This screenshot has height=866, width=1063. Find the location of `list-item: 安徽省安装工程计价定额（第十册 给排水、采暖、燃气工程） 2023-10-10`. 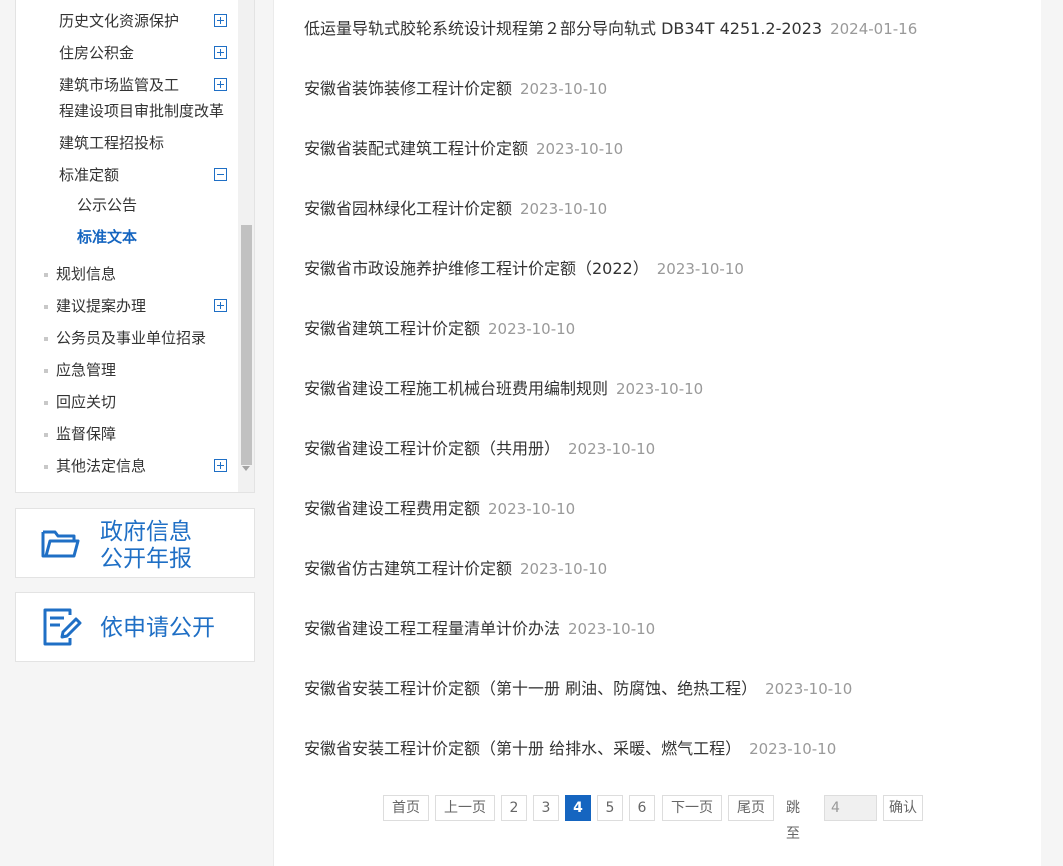

list-item: 安徽省安装工程计价定额（第十册 给排水、采暖、燃气工程） 2023-10-10 is located at coordinates (570, 749).